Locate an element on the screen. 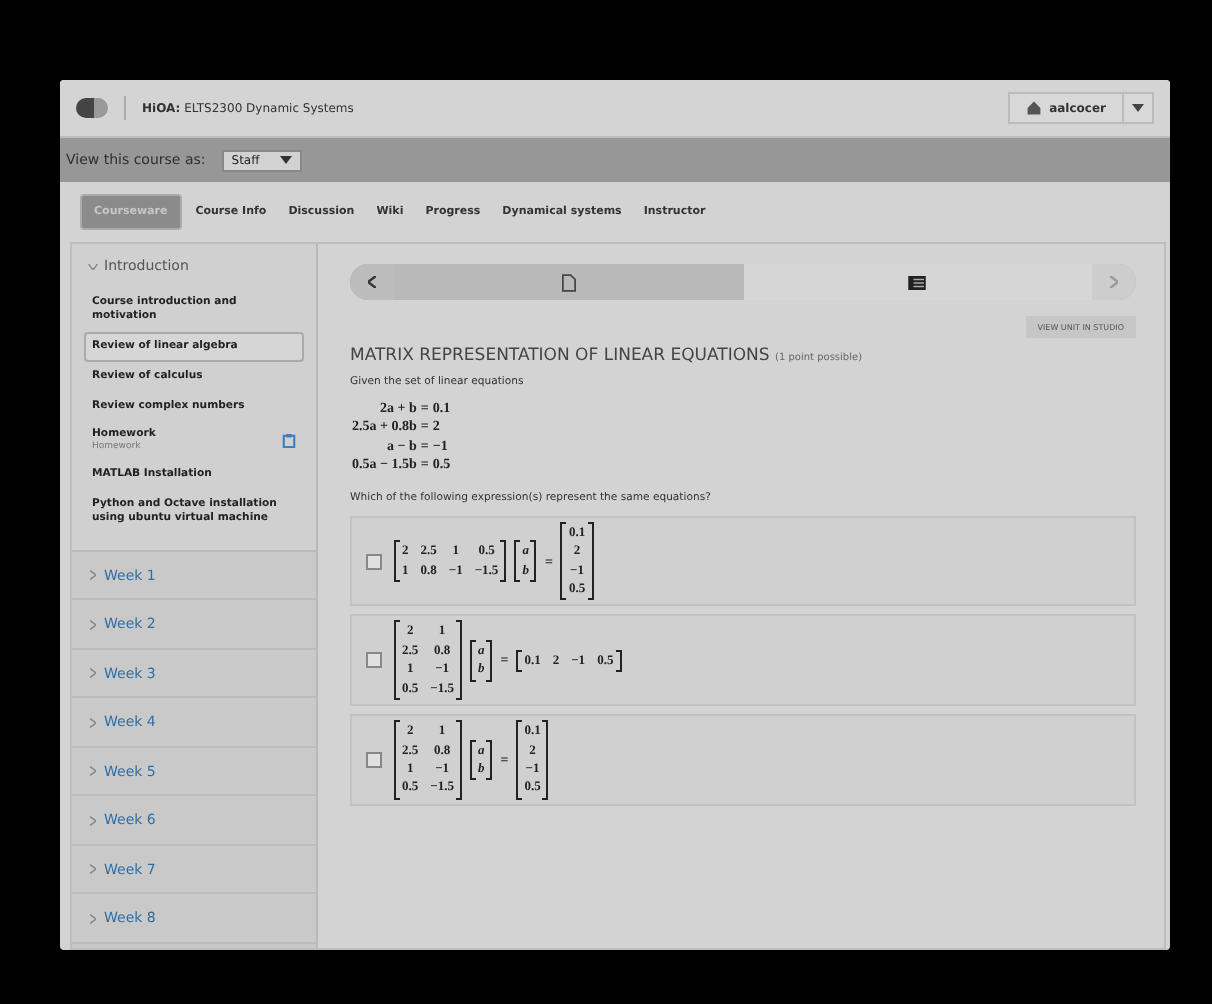 The height and width of the screenshot is (1004, 1212). logo-icon is located at coordinates (92, 108).